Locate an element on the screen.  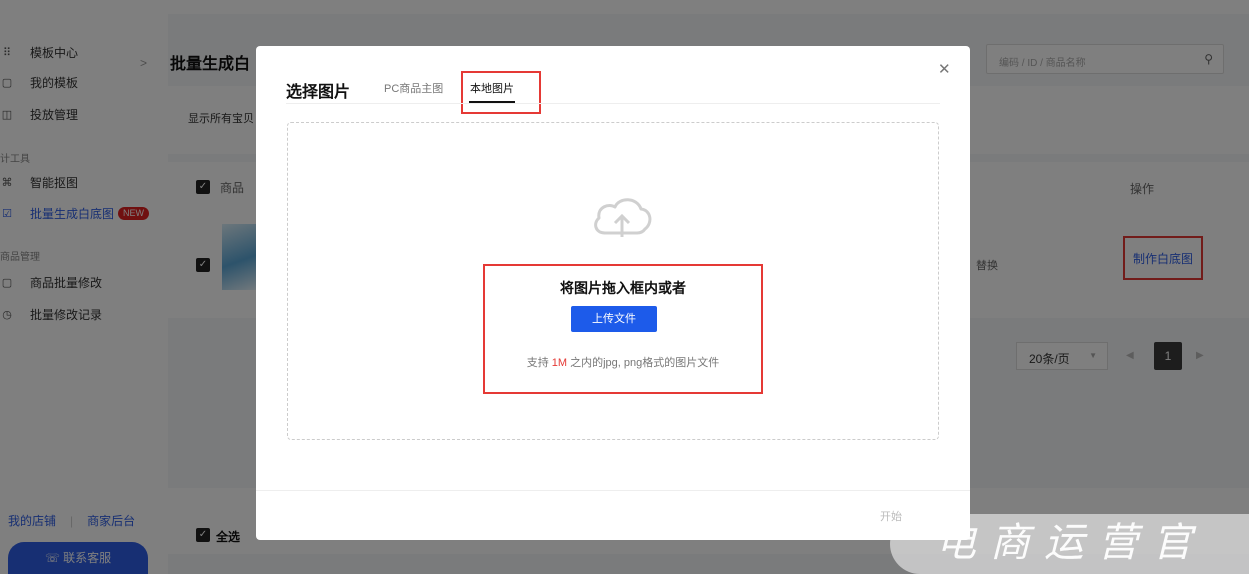
cloud-upload-icon is located at coordinates (623, 217).